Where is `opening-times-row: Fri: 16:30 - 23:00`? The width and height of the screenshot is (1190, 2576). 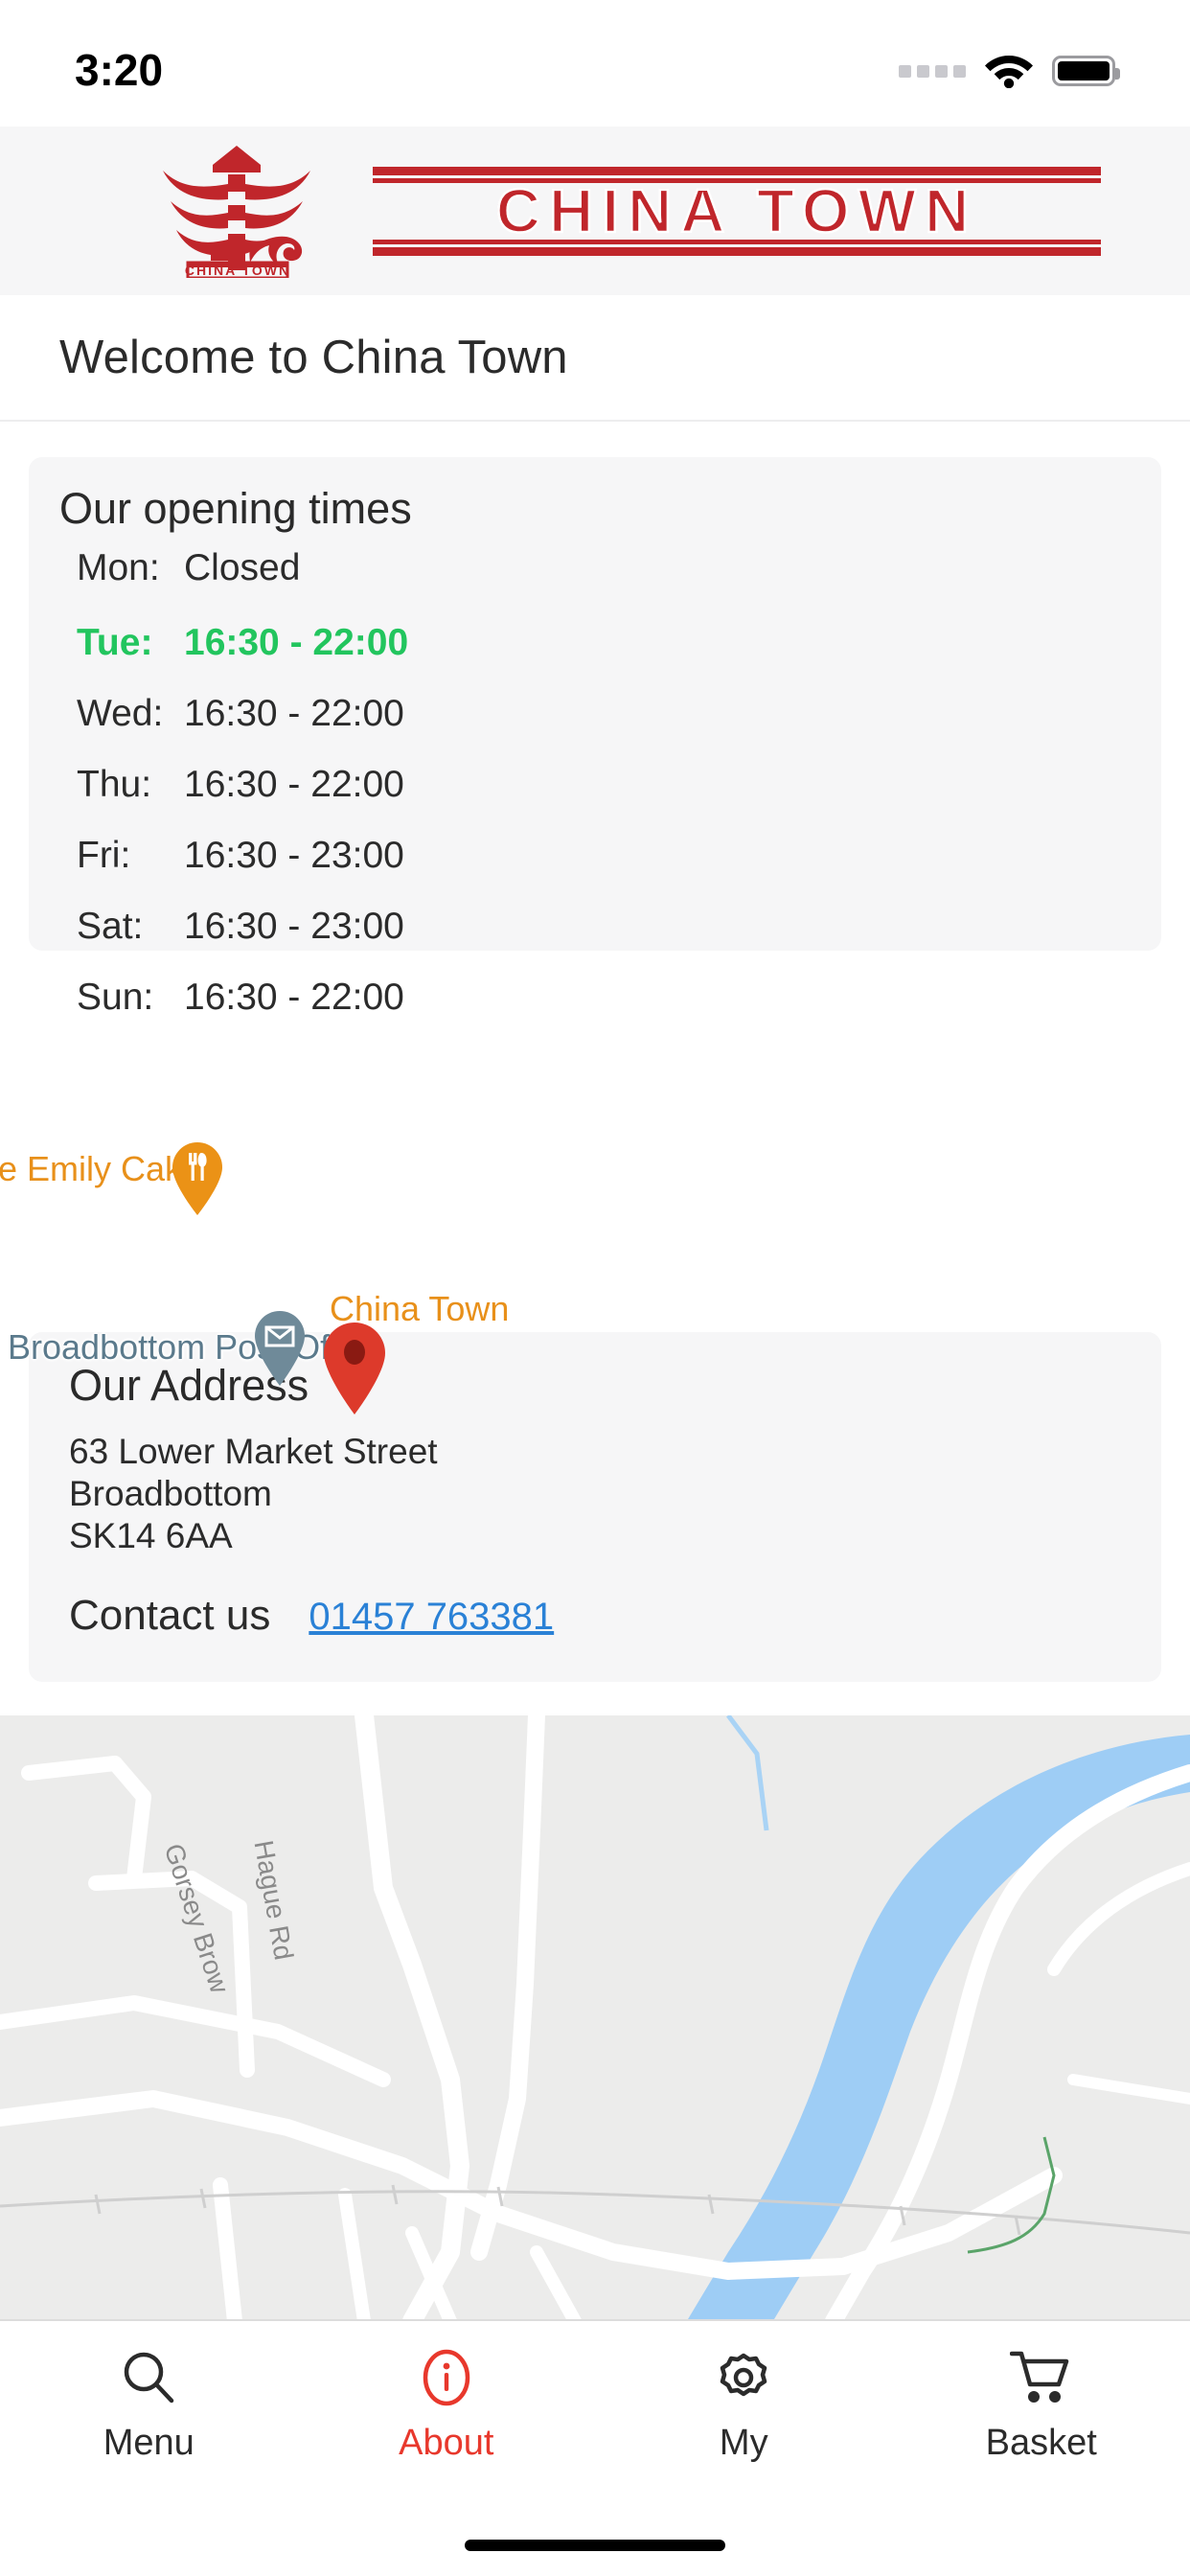
opening-times-row: Fri: 16:30 - 23:00 is located at coordinates (619, 856).